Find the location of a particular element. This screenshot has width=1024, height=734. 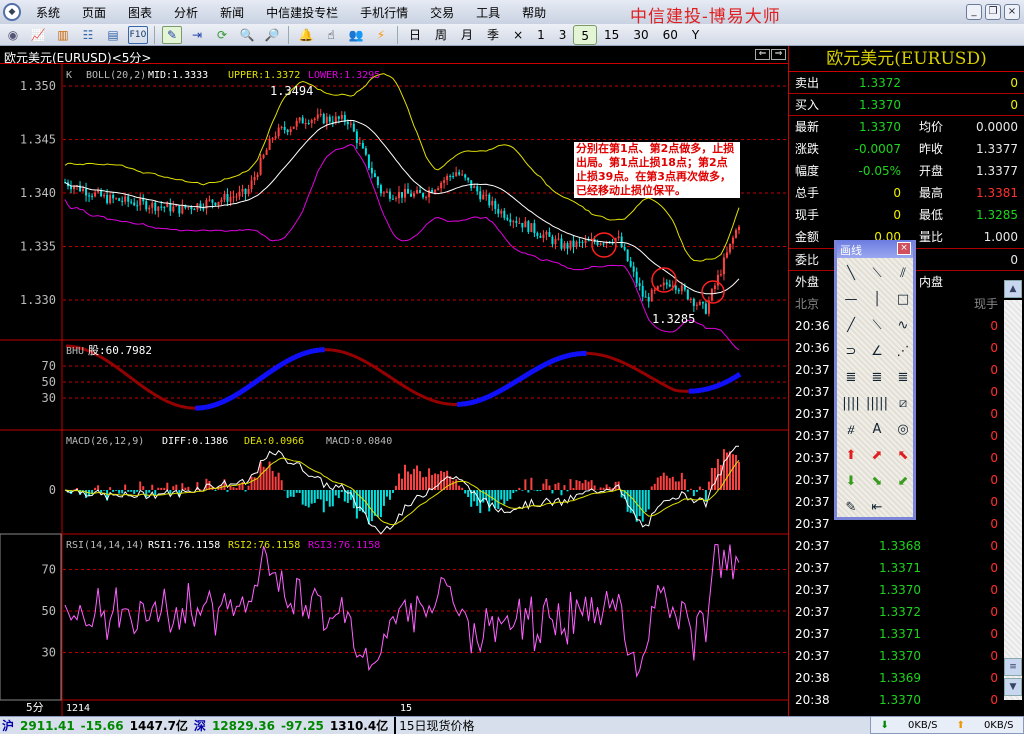

candle-chart-icon: ▥ is located at coordinates (63, 35).